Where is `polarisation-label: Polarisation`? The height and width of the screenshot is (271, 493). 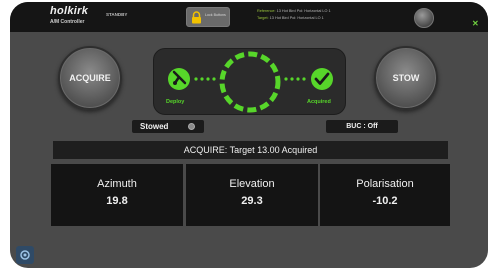
polarisation-label: Polarisation is located at coordinates (385, 184).